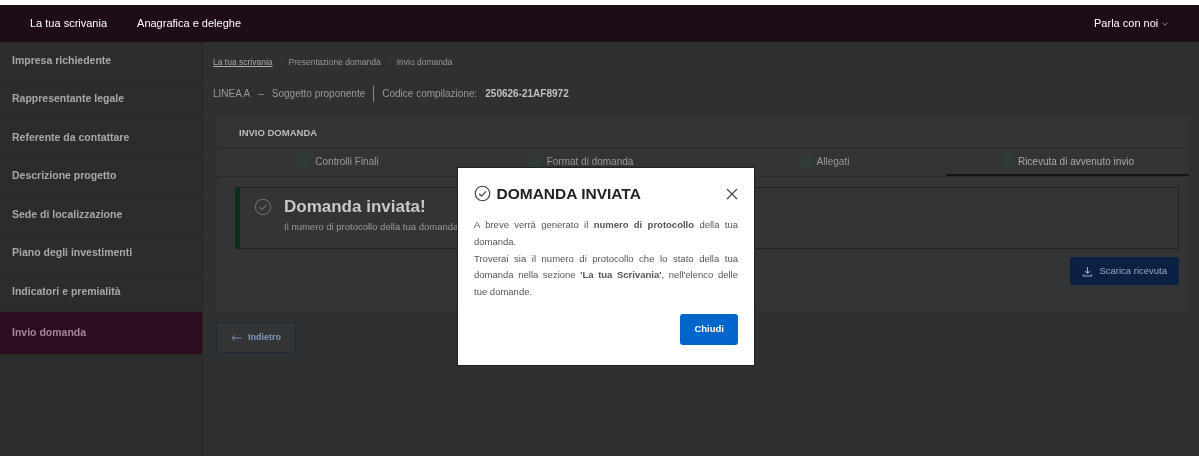  What do you see at coordinates (101, 99) in the screenshot?
I see `sidebar-item: Rappresentante legale` at bounding box center [101, 99].